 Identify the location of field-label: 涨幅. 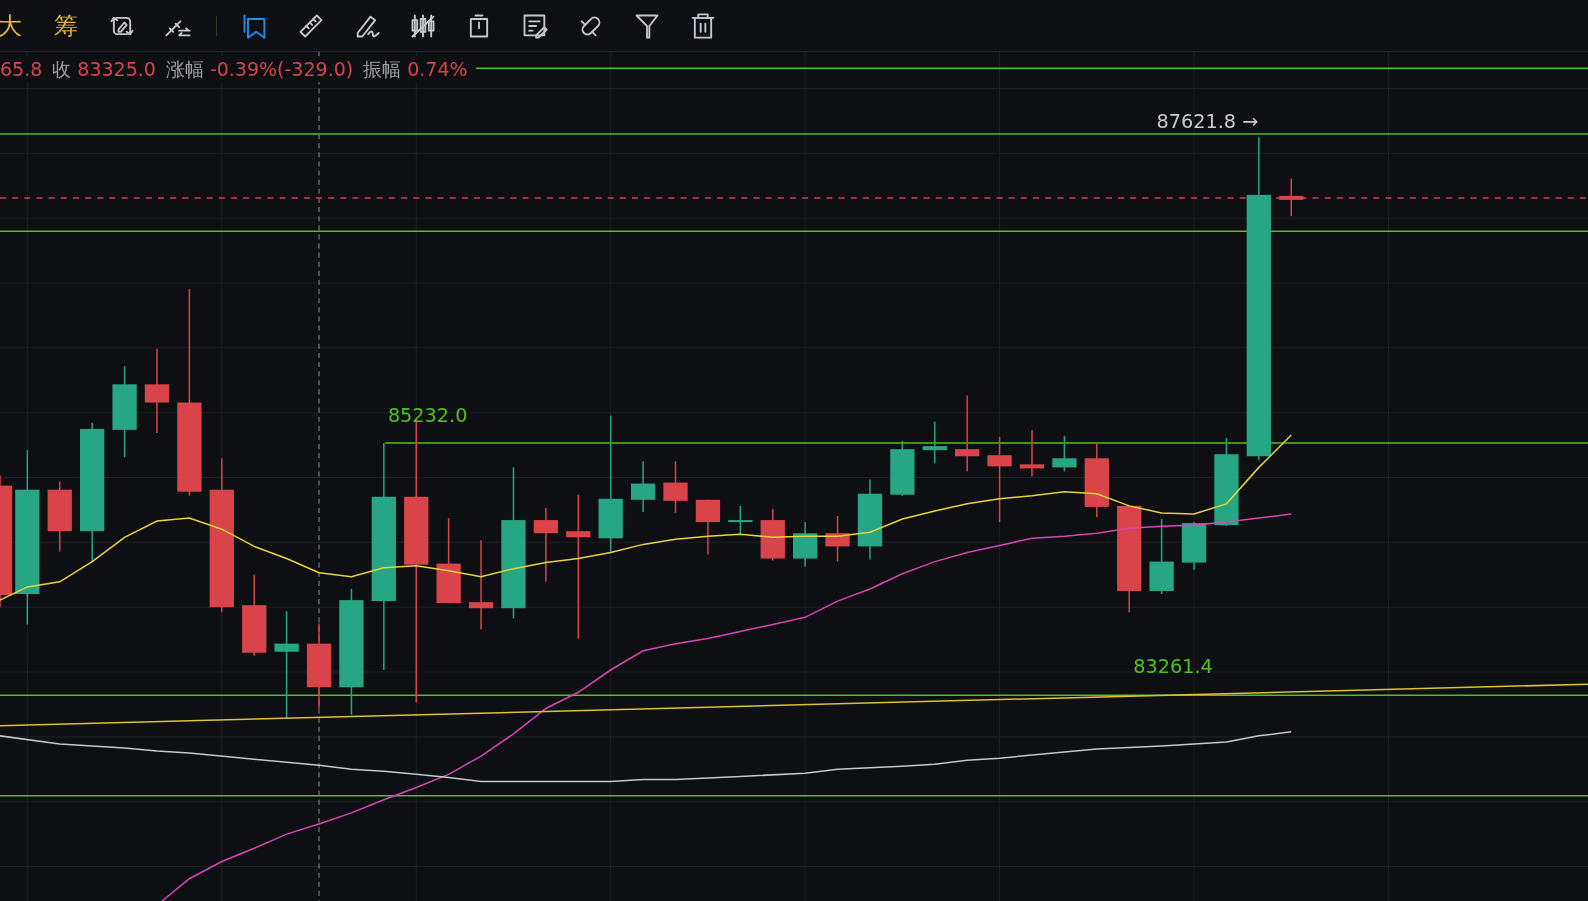
(184, 69).